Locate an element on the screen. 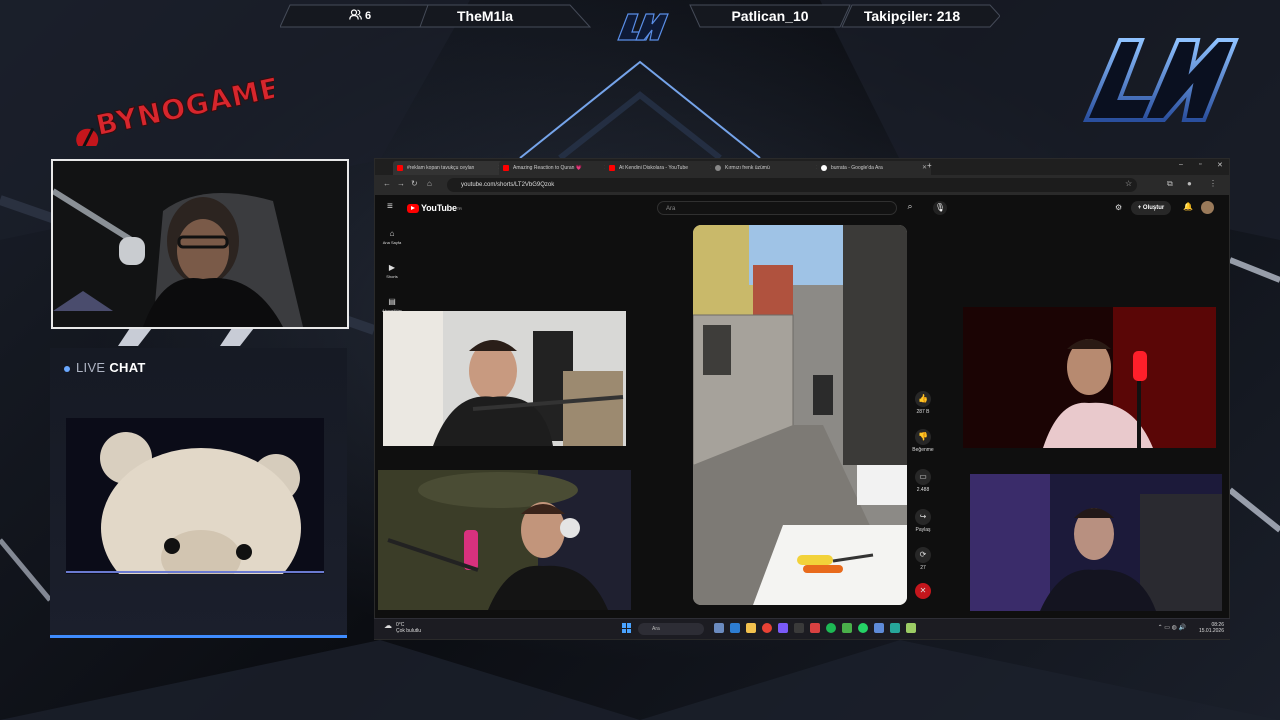 The width and height of the screenshot is (1280, 720). microphone-icon: 🎙 is located at coordinates (940, 208).